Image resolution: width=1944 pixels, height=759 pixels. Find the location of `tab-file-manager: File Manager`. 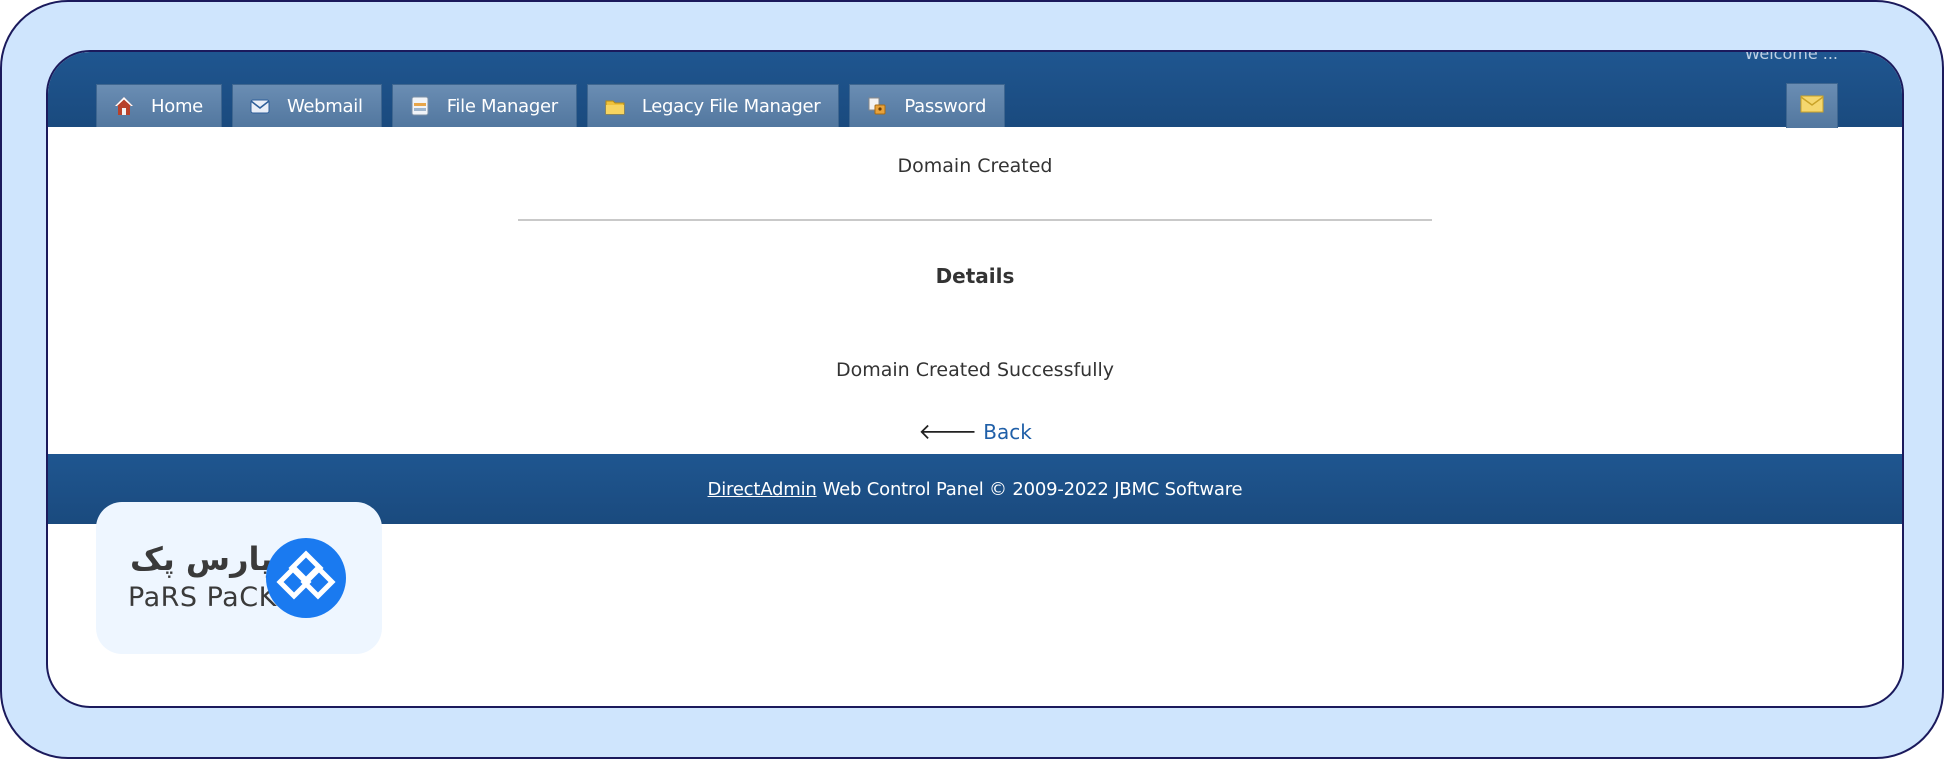

tab-file-manager: File Manager is located at coordinates (484, 105).